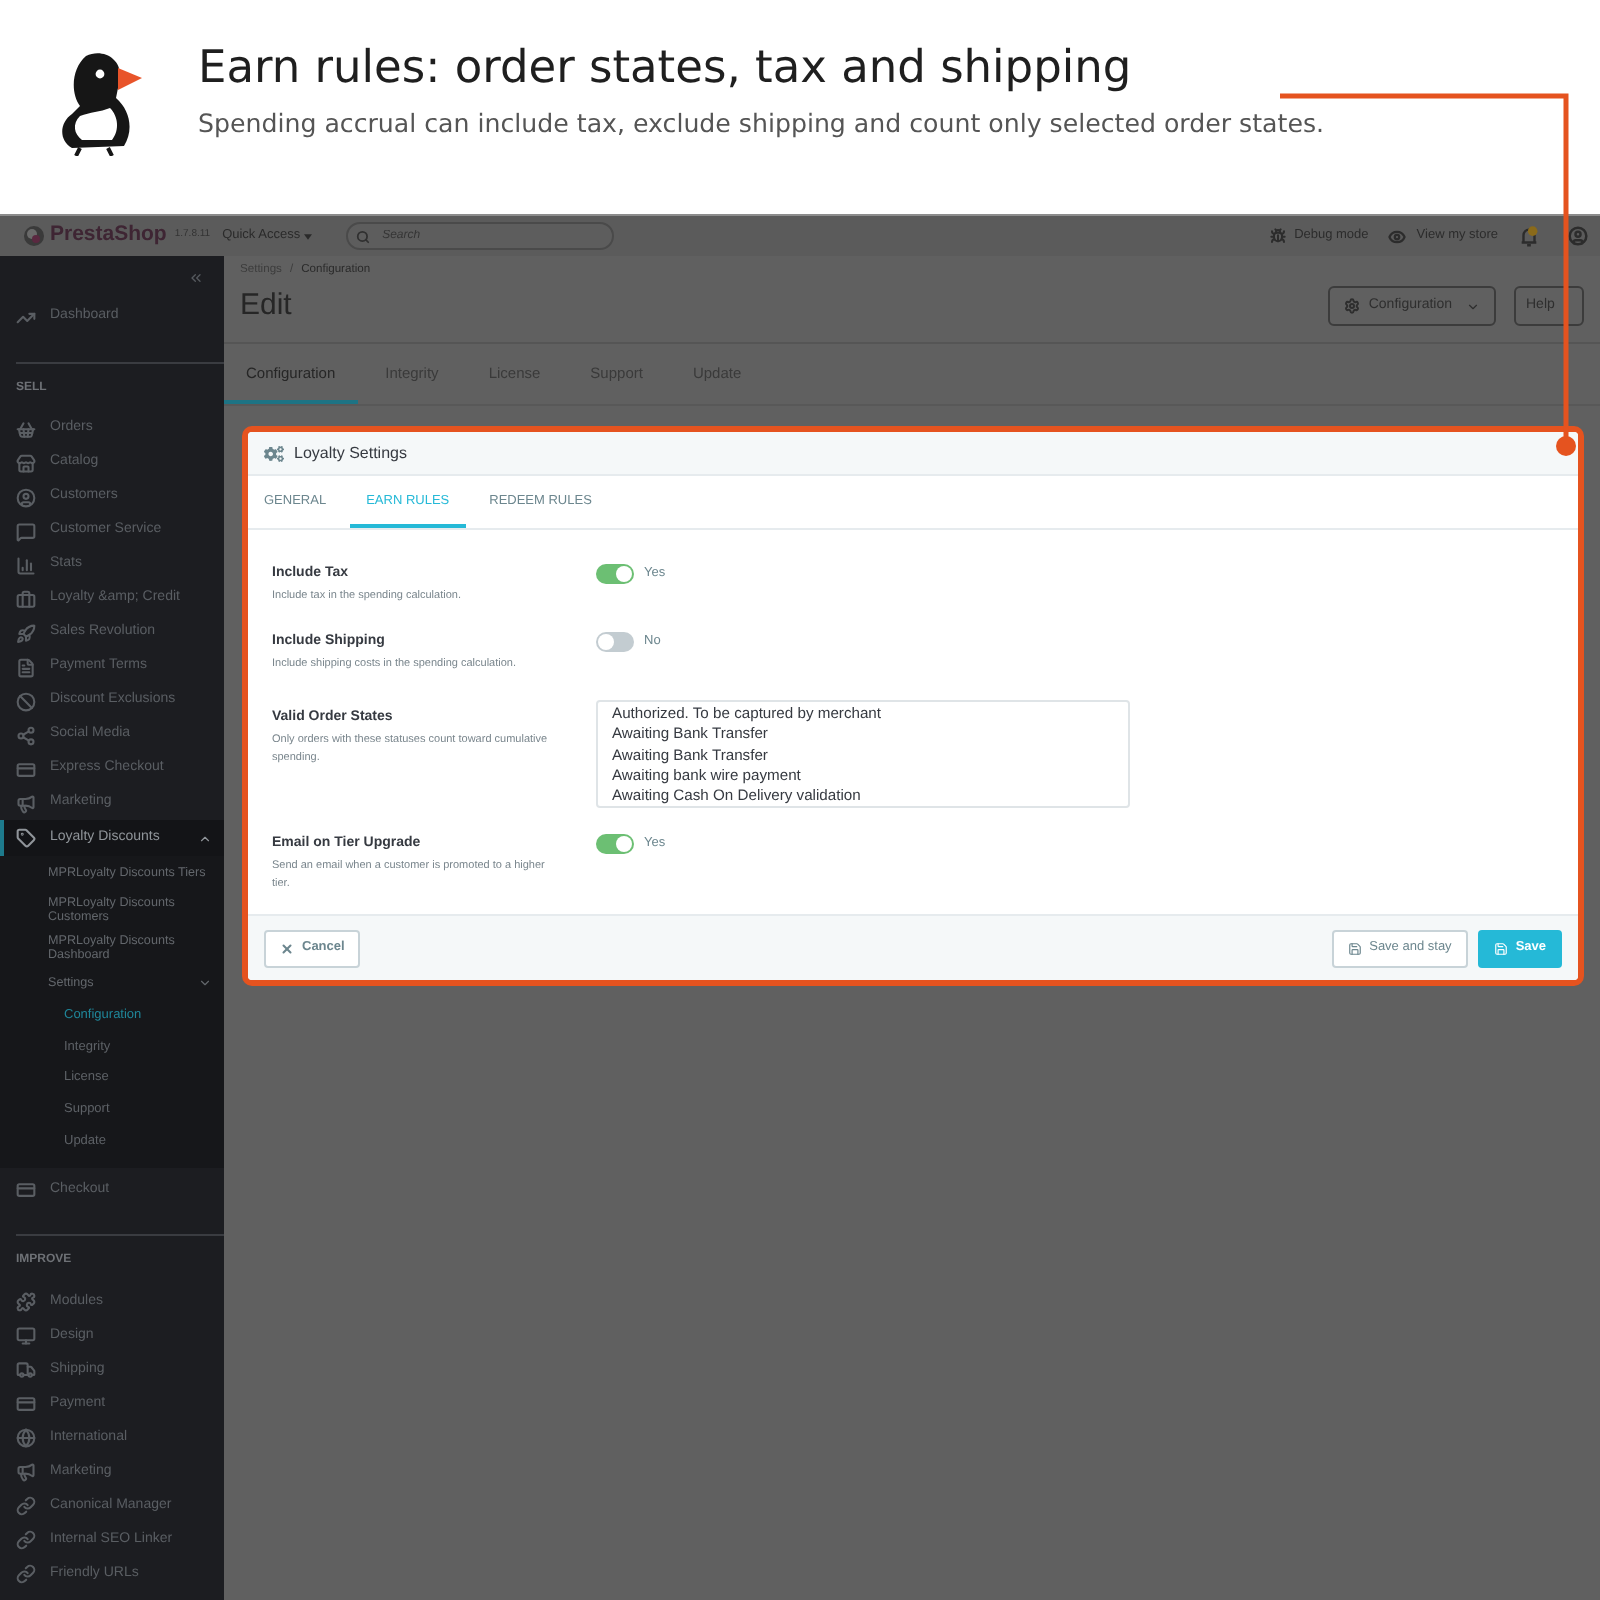  What do you see at coordinates (287, 948) in the screenshot?
I see `close-icon` at bounding box center [287, 948].